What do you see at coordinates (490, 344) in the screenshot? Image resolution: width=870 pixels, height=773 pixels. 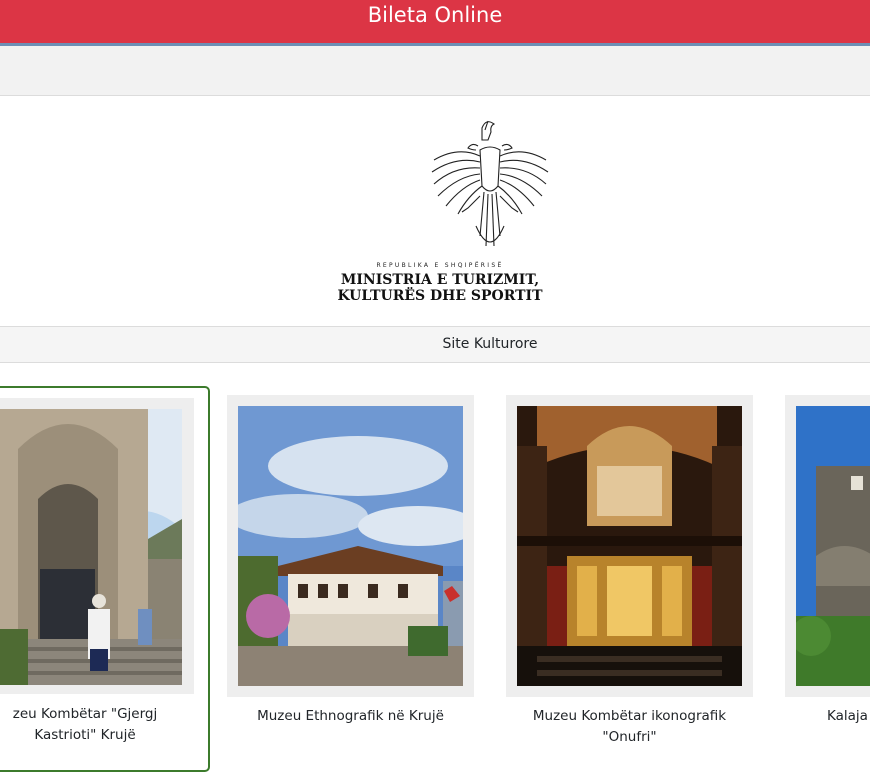 I see `section-title: Site Kulturore` at bounding box center [490, 344].